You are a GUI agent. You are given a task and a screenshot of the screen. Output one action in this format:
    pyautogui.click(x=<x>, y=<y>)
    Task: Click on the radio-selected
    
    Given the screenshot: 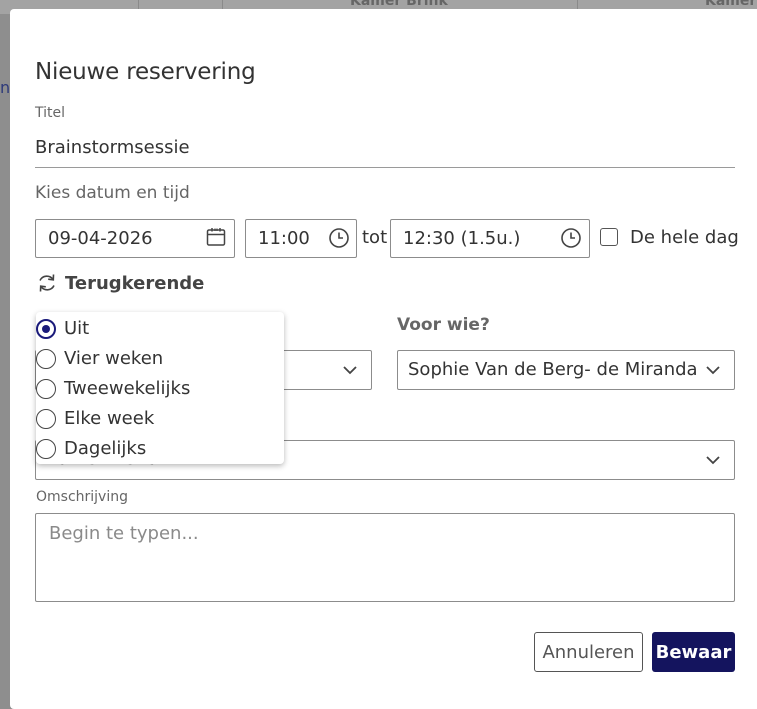 What is the action you would take?
    pyautogui.click(x=46, y=329)
    